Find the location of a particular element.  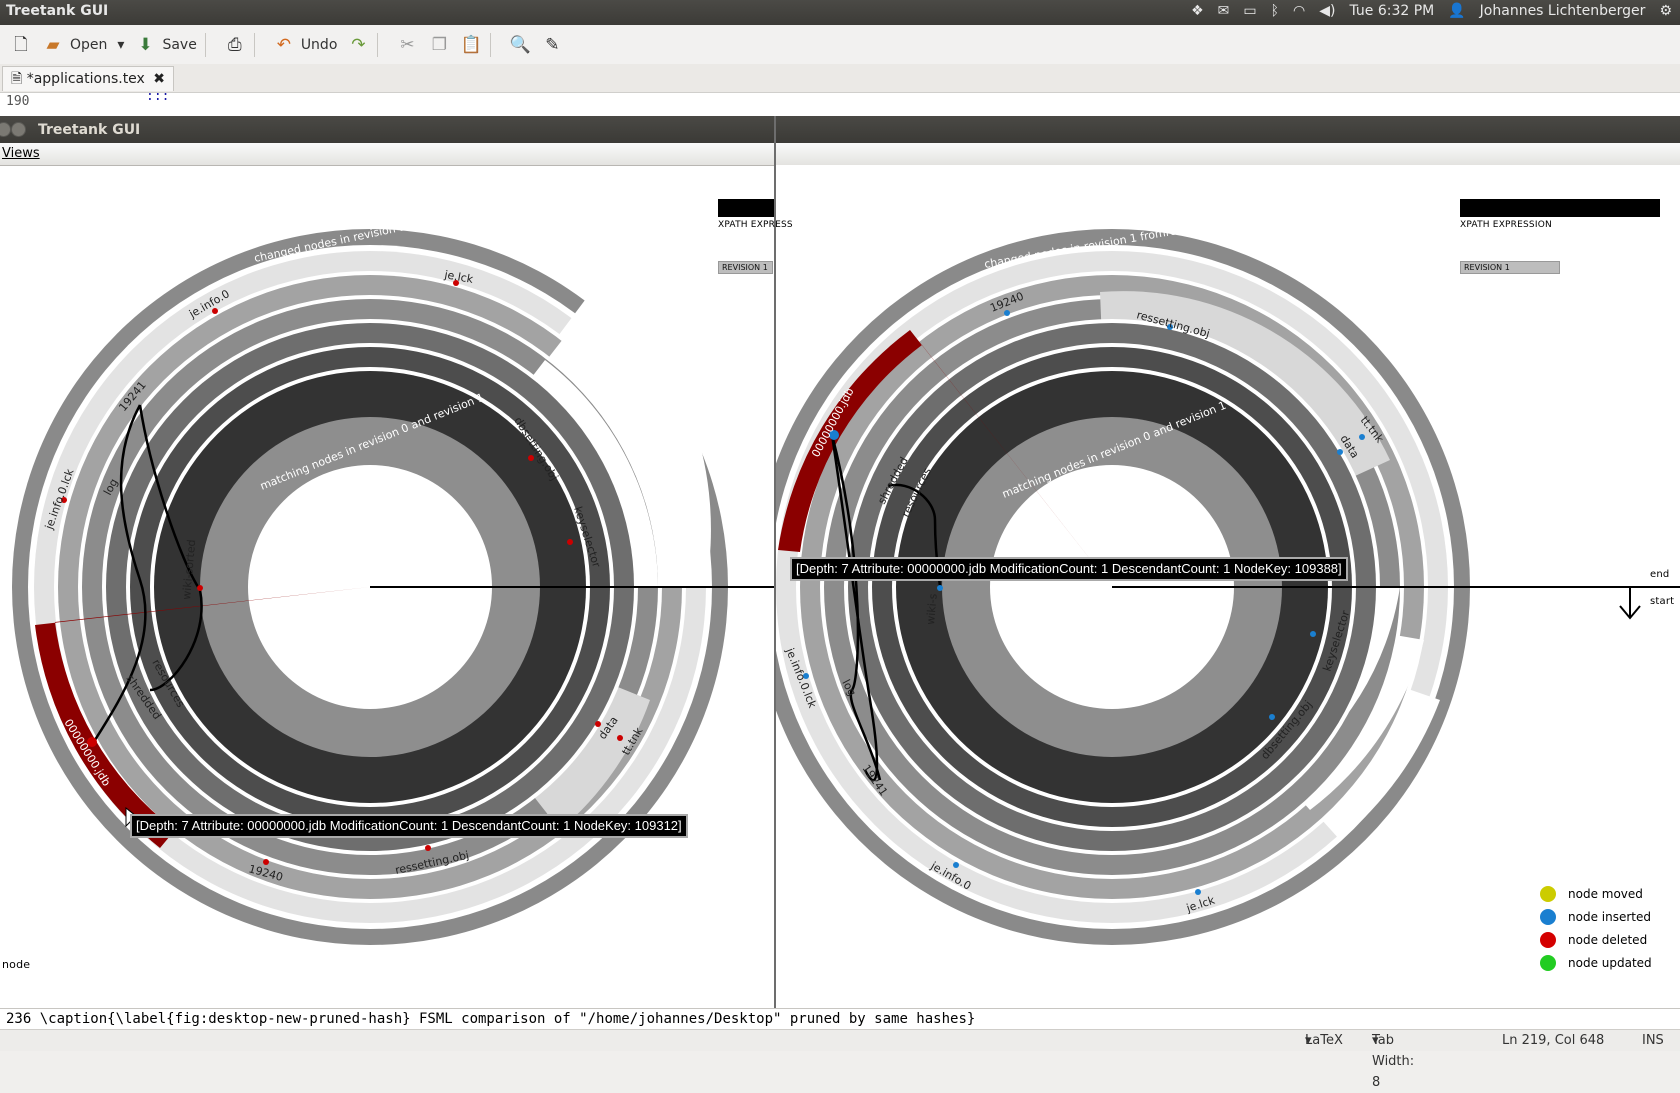

start-label: start is located at coordinates (1662, 601).